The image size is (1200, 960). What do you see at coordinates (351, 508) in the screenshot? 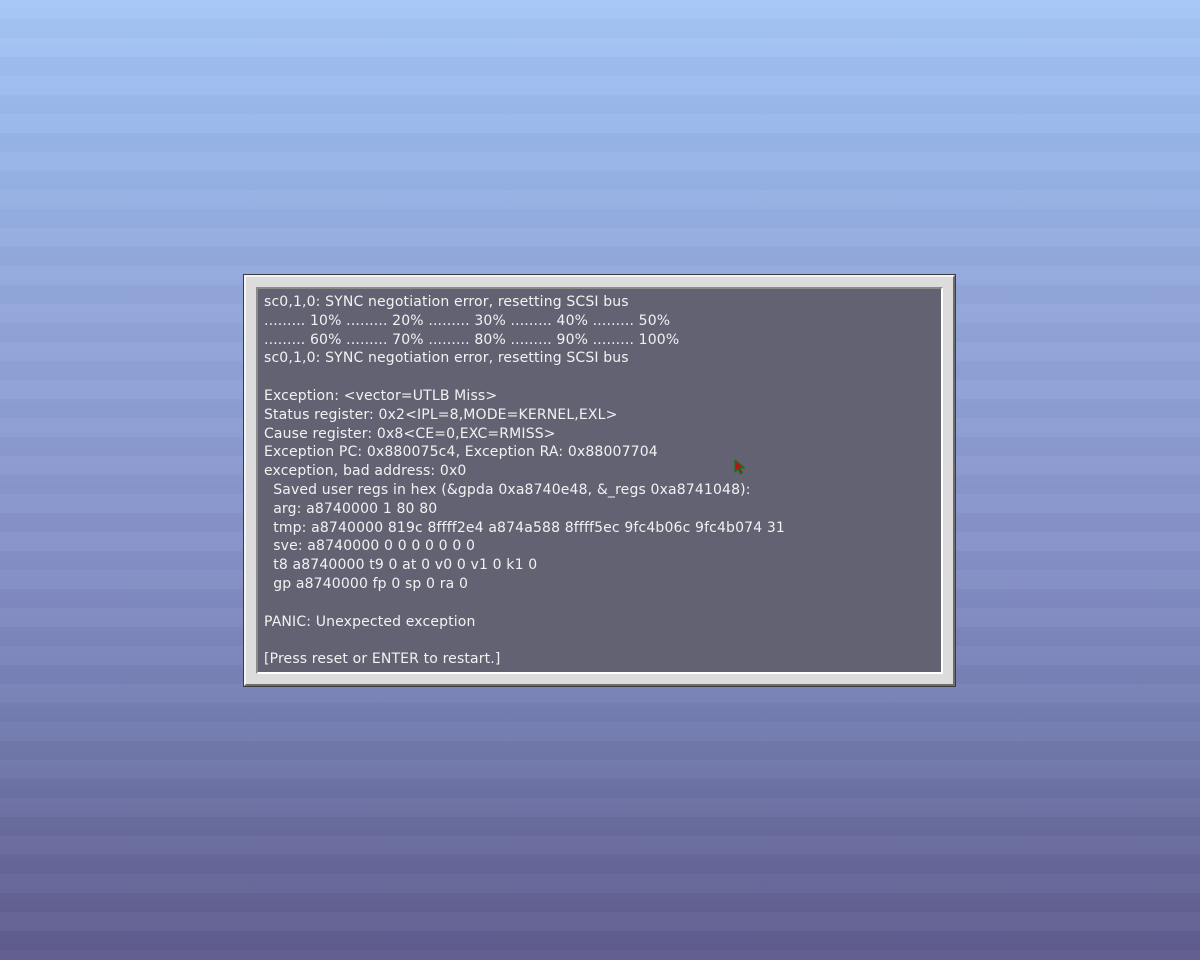
I see `console-line-arg-regs: arg: a8740000 1 80 80` at bounding box center [351, 508].